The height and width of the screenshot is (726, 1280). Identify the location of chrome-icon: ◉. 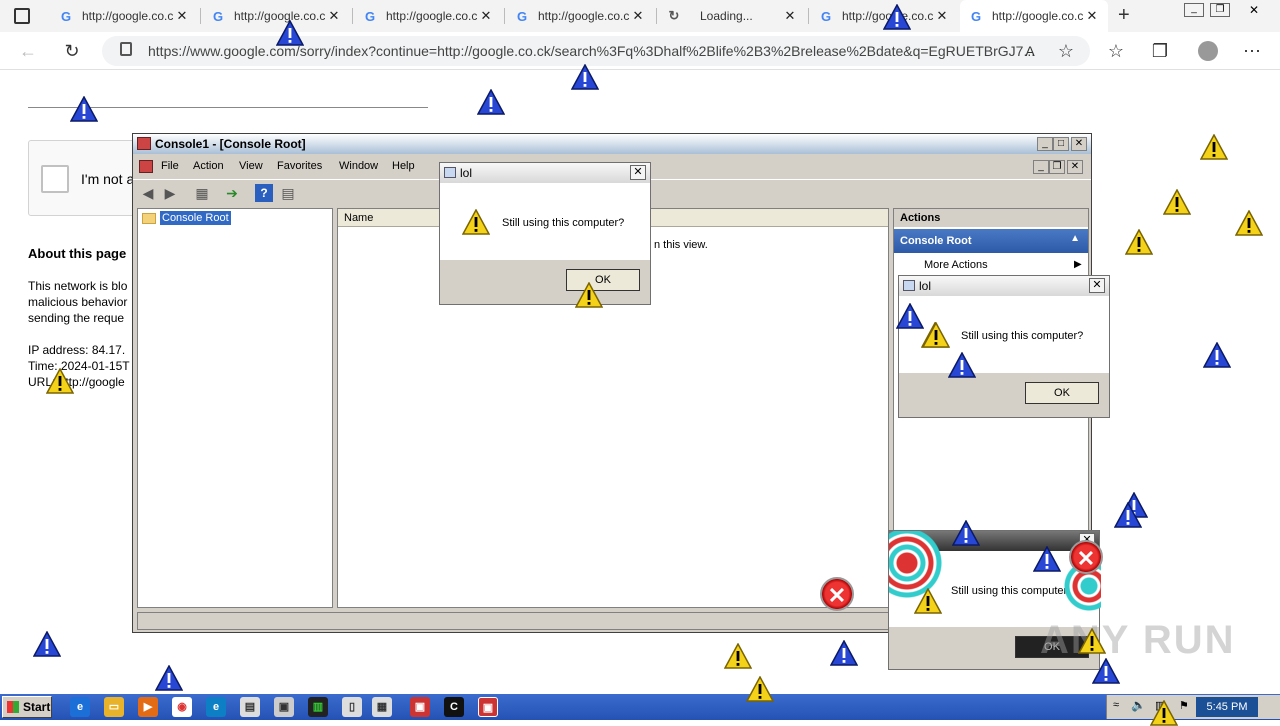
(182, 707).